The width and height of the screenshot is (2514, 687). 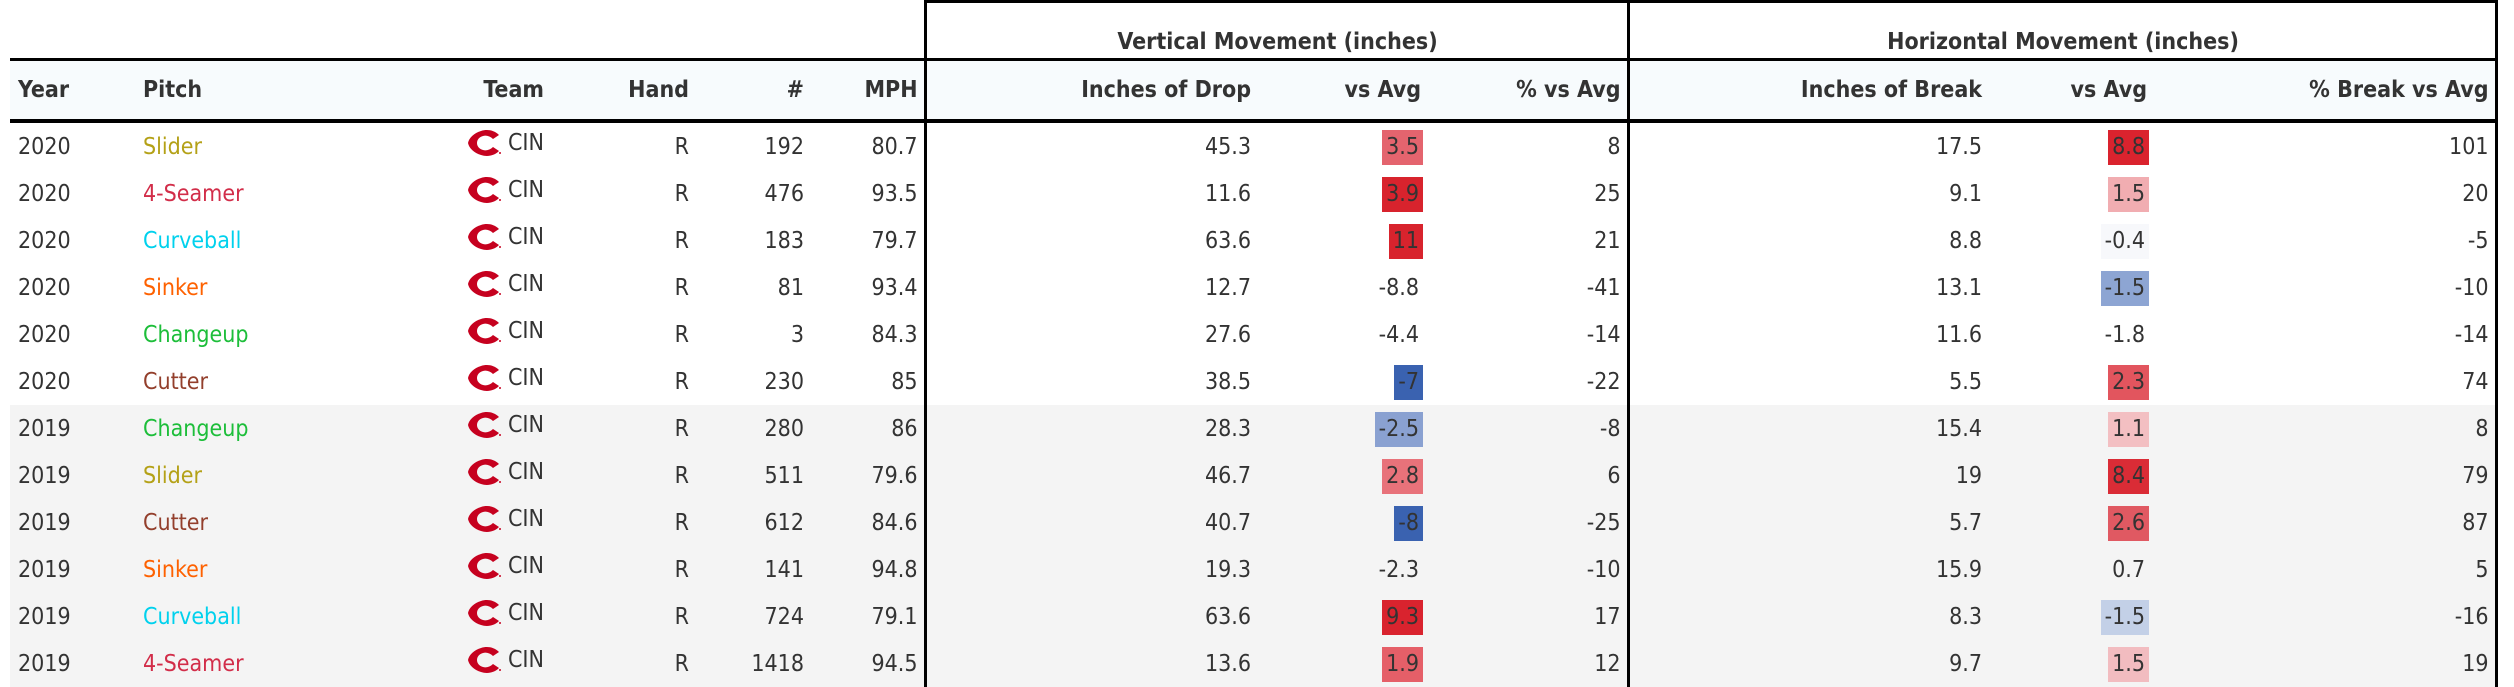 What do you see at coordinates (2070, 240) in the screenshot?
I see `cell-h-vs-avg: -0.4` at bounding box center [2070, 240].